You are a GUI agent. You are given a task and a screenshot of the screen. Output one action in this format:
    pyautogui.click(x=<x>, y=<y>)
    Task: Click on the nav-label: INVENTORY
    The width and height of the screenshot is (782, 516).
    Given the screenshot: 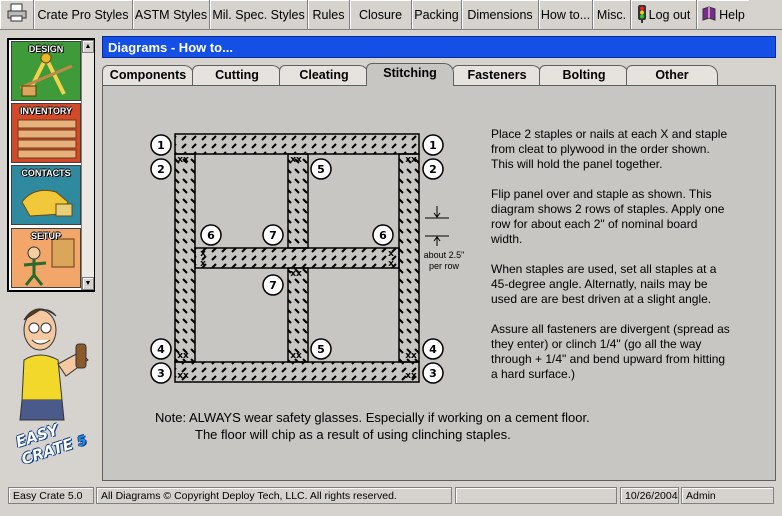 What is the action you would take?
    pyautogui.click(x=45, y=111)
    